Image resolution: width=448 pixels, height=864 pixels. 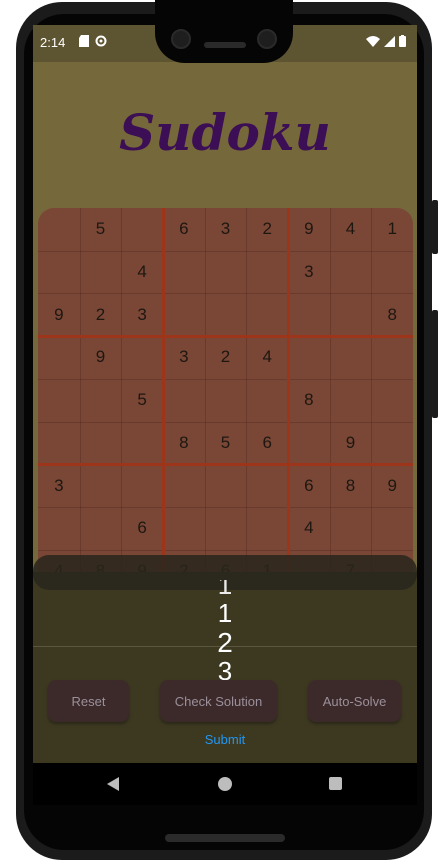 I want to click on camera-notch, so click(x=224, y=31).